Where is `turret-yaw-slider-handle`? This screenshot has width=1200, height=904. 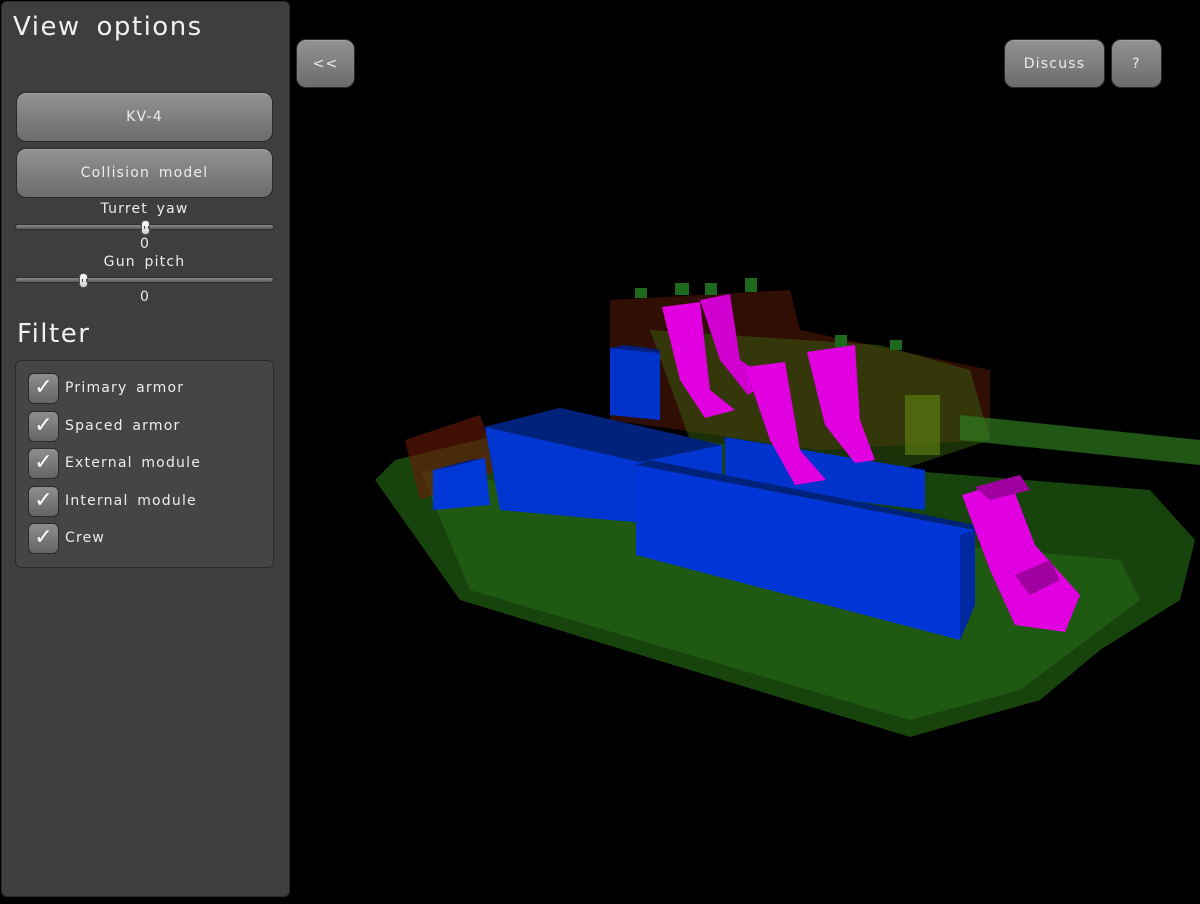
turret-yaw-slider-handle is located at coordinates (145, 227).